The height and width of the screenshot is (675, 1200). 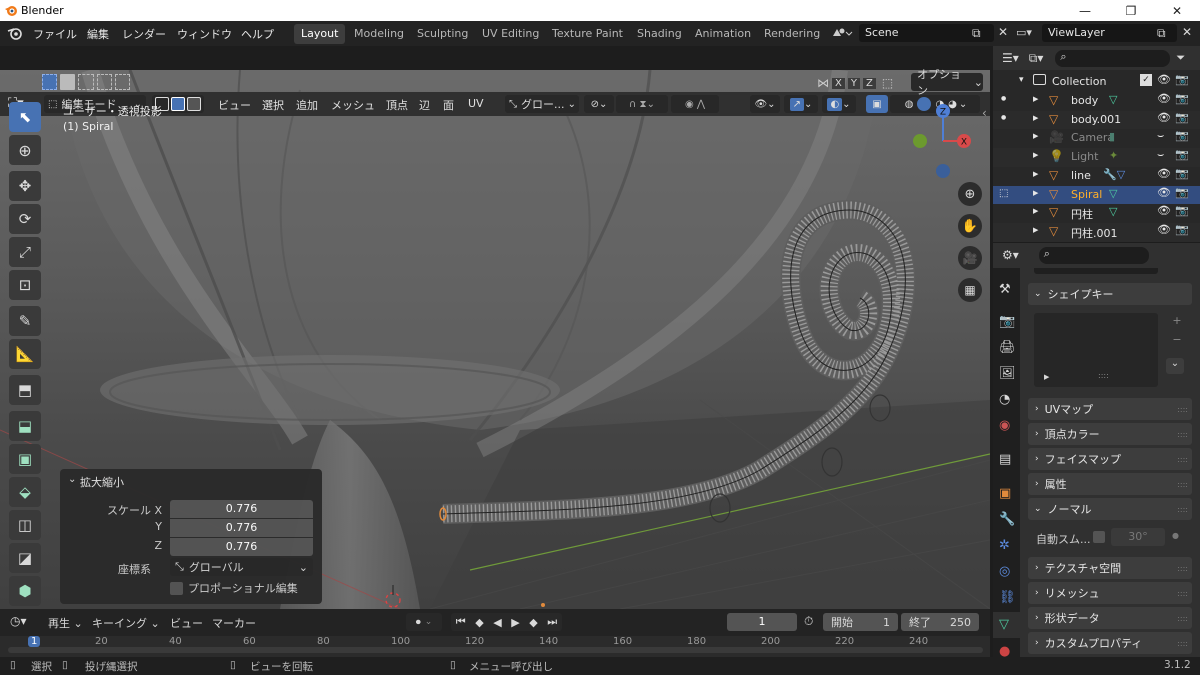 I want to click on panel-attributes: › 属性::::, so click(x=1110, y=484).